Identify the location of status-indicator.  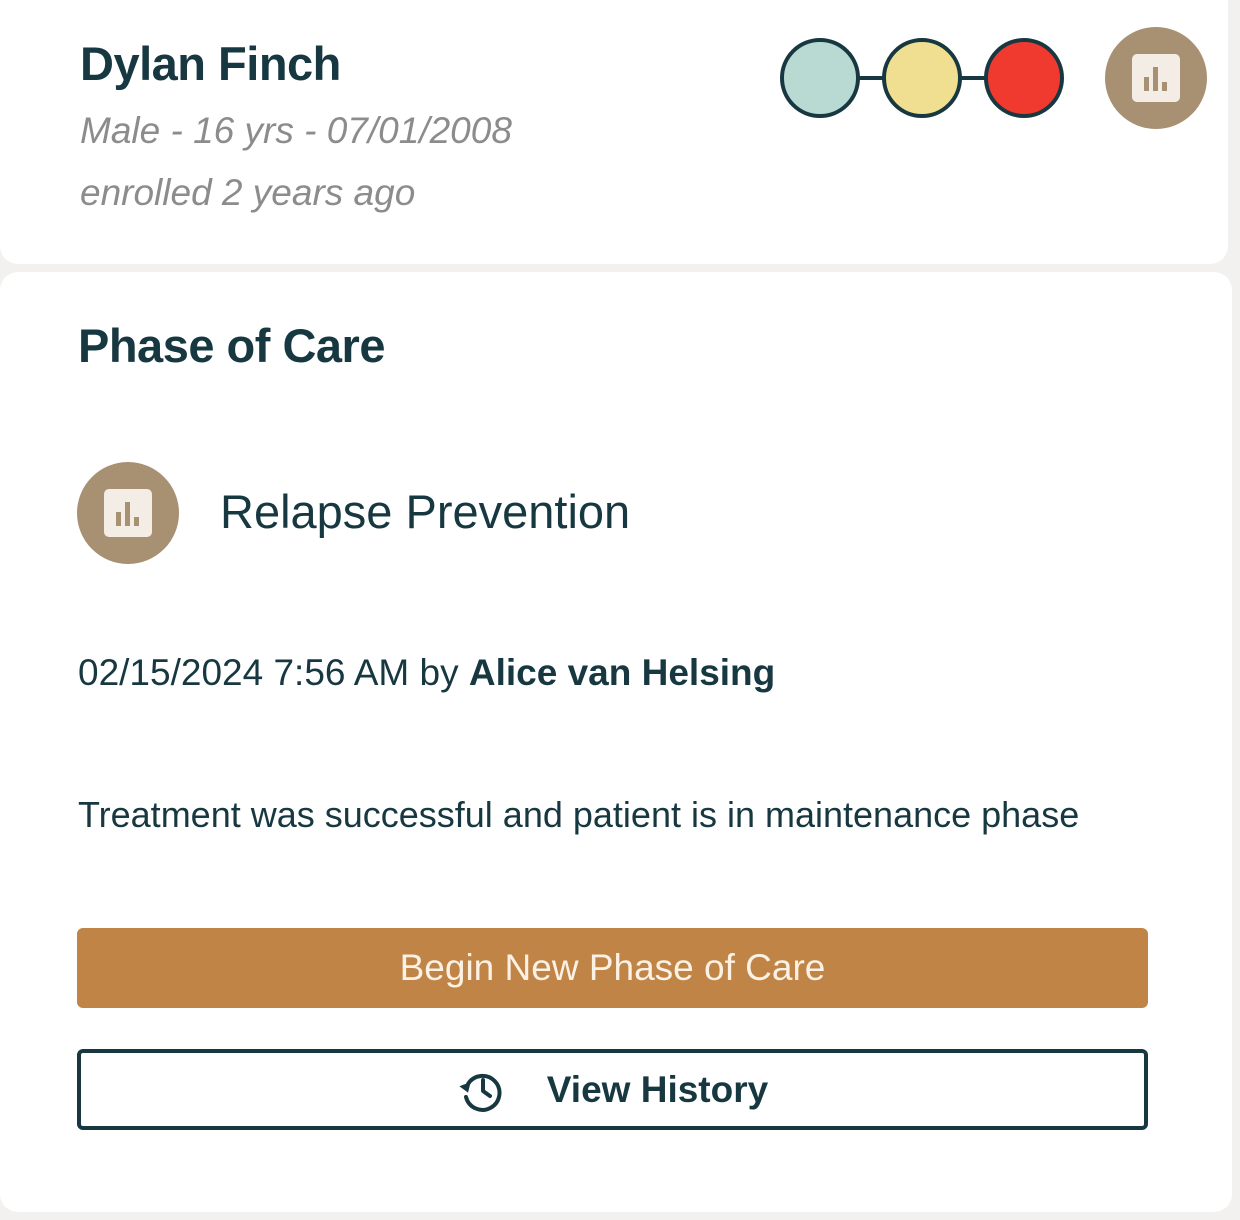
(922, 78).